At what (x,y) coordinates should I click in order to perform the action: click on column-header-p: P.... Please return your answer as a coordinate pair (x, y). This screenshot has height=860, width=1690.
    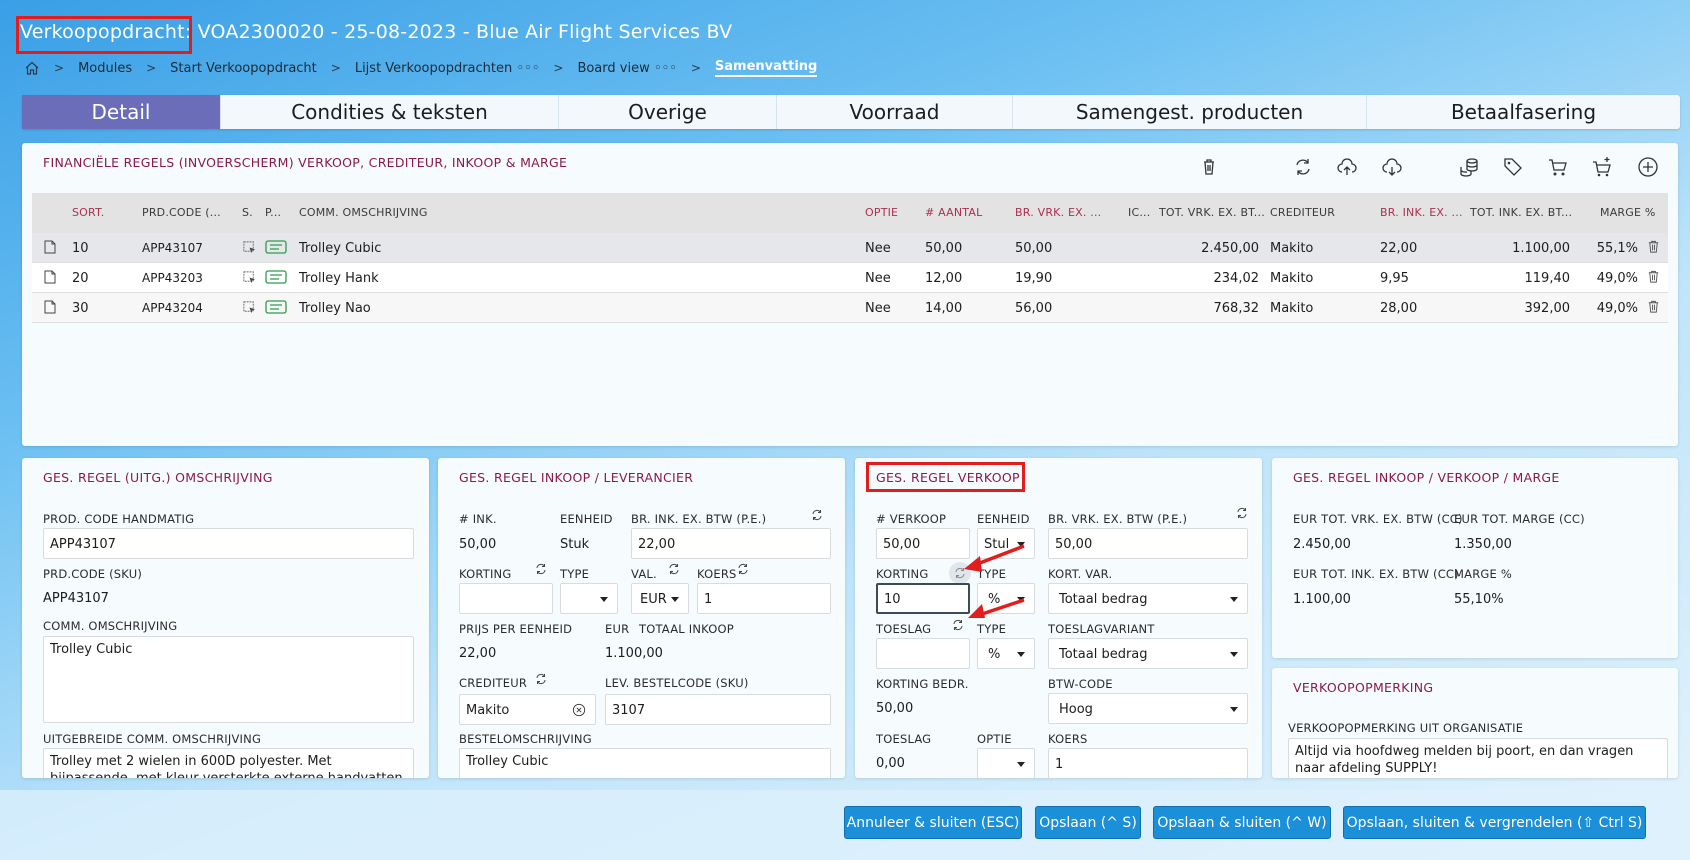
    Looking at the image, I should click on (273, 212).